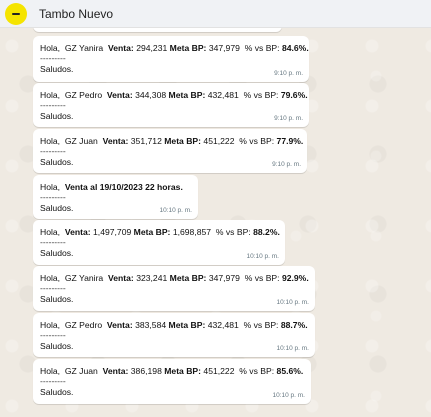 The height and width of the screenshot is (417, 431). I want to click on venta-value: 344,308, so click(151, 95).